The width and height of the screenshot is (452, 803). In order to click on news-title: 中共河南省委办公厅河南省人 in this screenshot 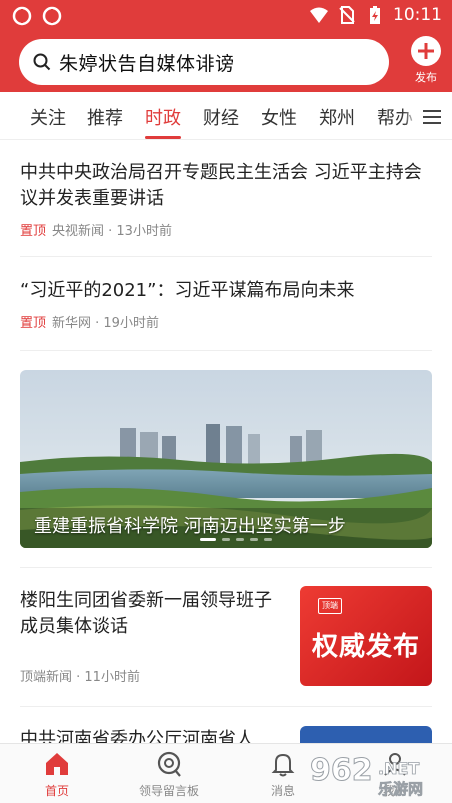, I will do `click(137, 736)`.